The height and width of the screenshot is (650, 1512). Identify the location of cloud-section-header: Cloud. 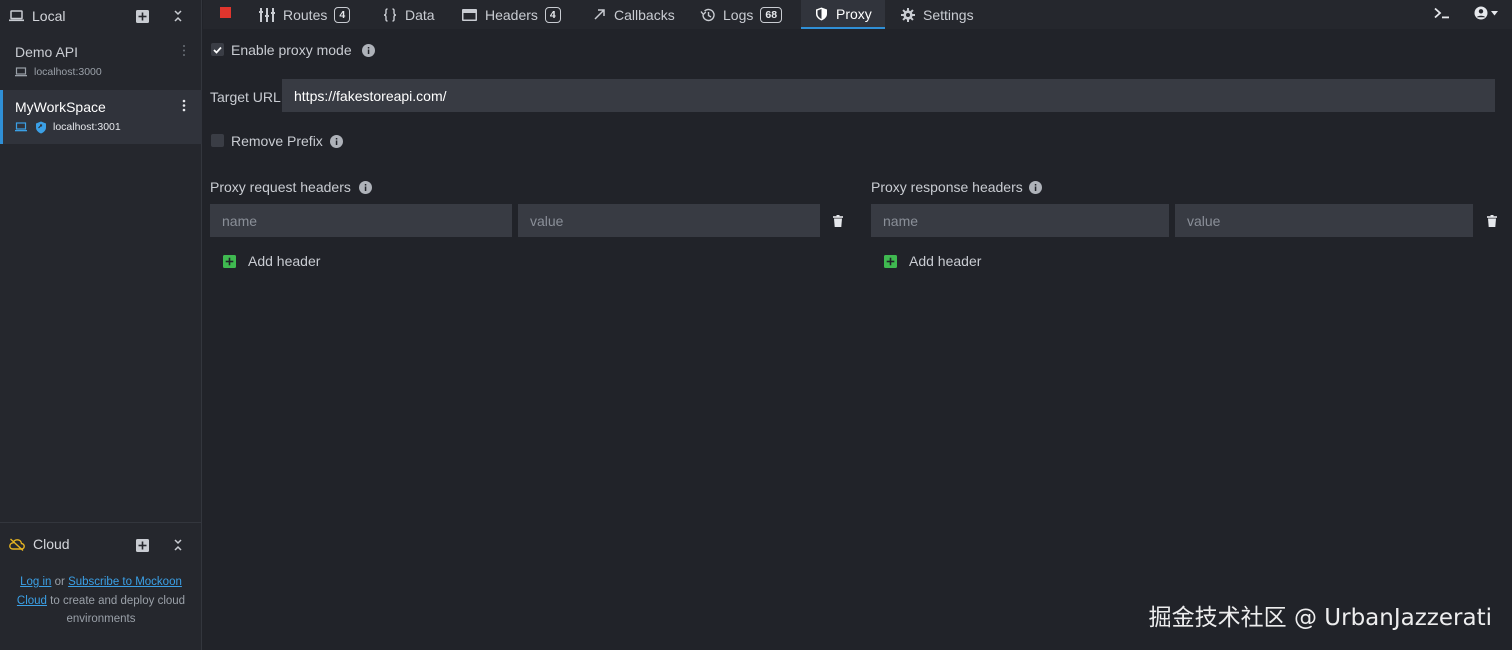
(39, 544).